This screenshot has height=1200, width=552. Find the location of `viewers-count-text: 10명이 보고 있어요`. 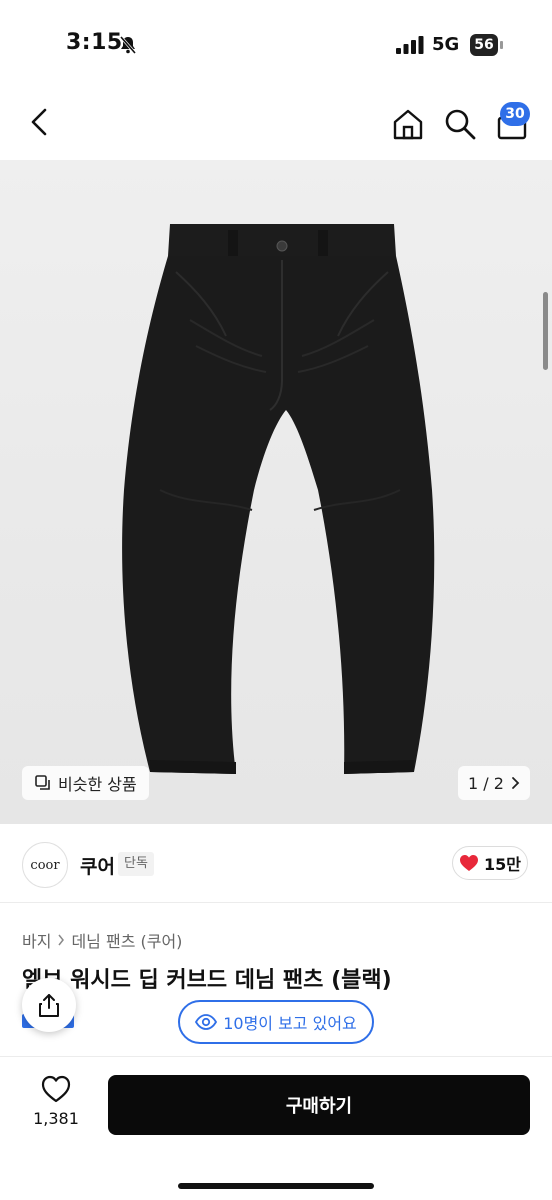

viewers-count-text: 10명이 보고 있어요 is located at coordinates (290, 1023).